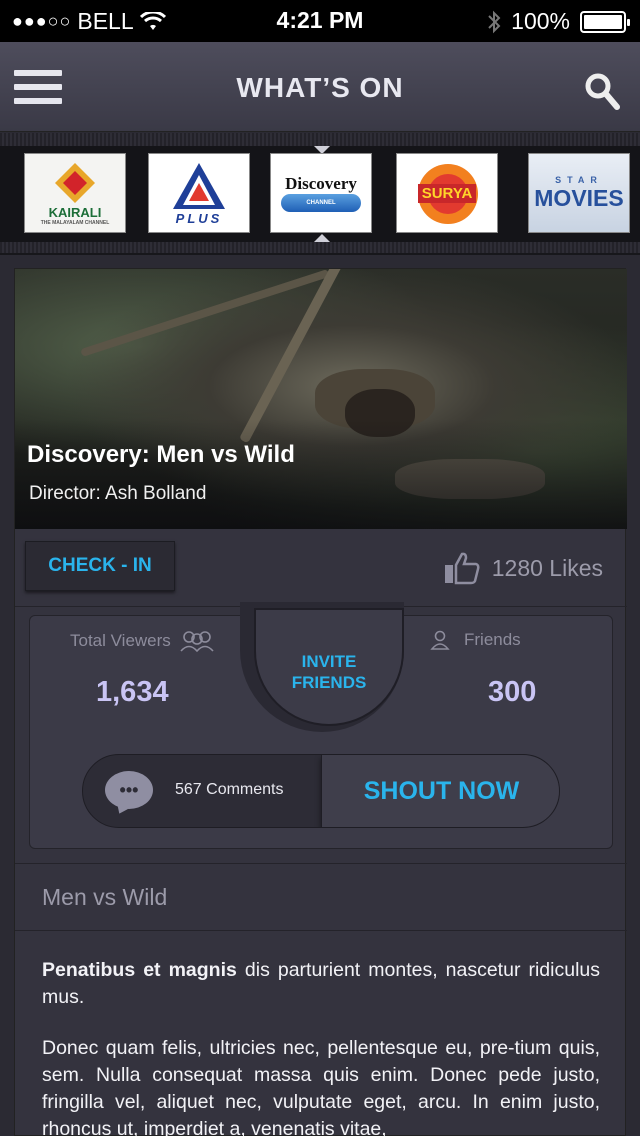 Image resolution: width=640 pixels, height=1136 pixels. What do you see at coordinates (462, 568) in the screenshot?
I see `thumbs-up-icon` at bounding box center [462, 568].